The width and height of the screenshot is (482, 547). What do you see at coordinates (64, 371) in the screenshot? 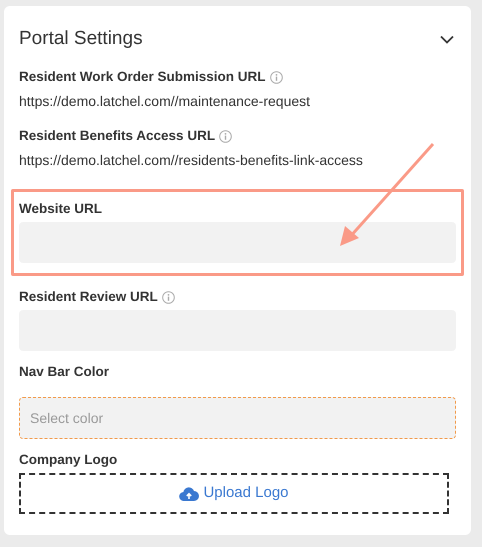
I see `field-label: Nav Bar Color` at bounding box center [64, 371].